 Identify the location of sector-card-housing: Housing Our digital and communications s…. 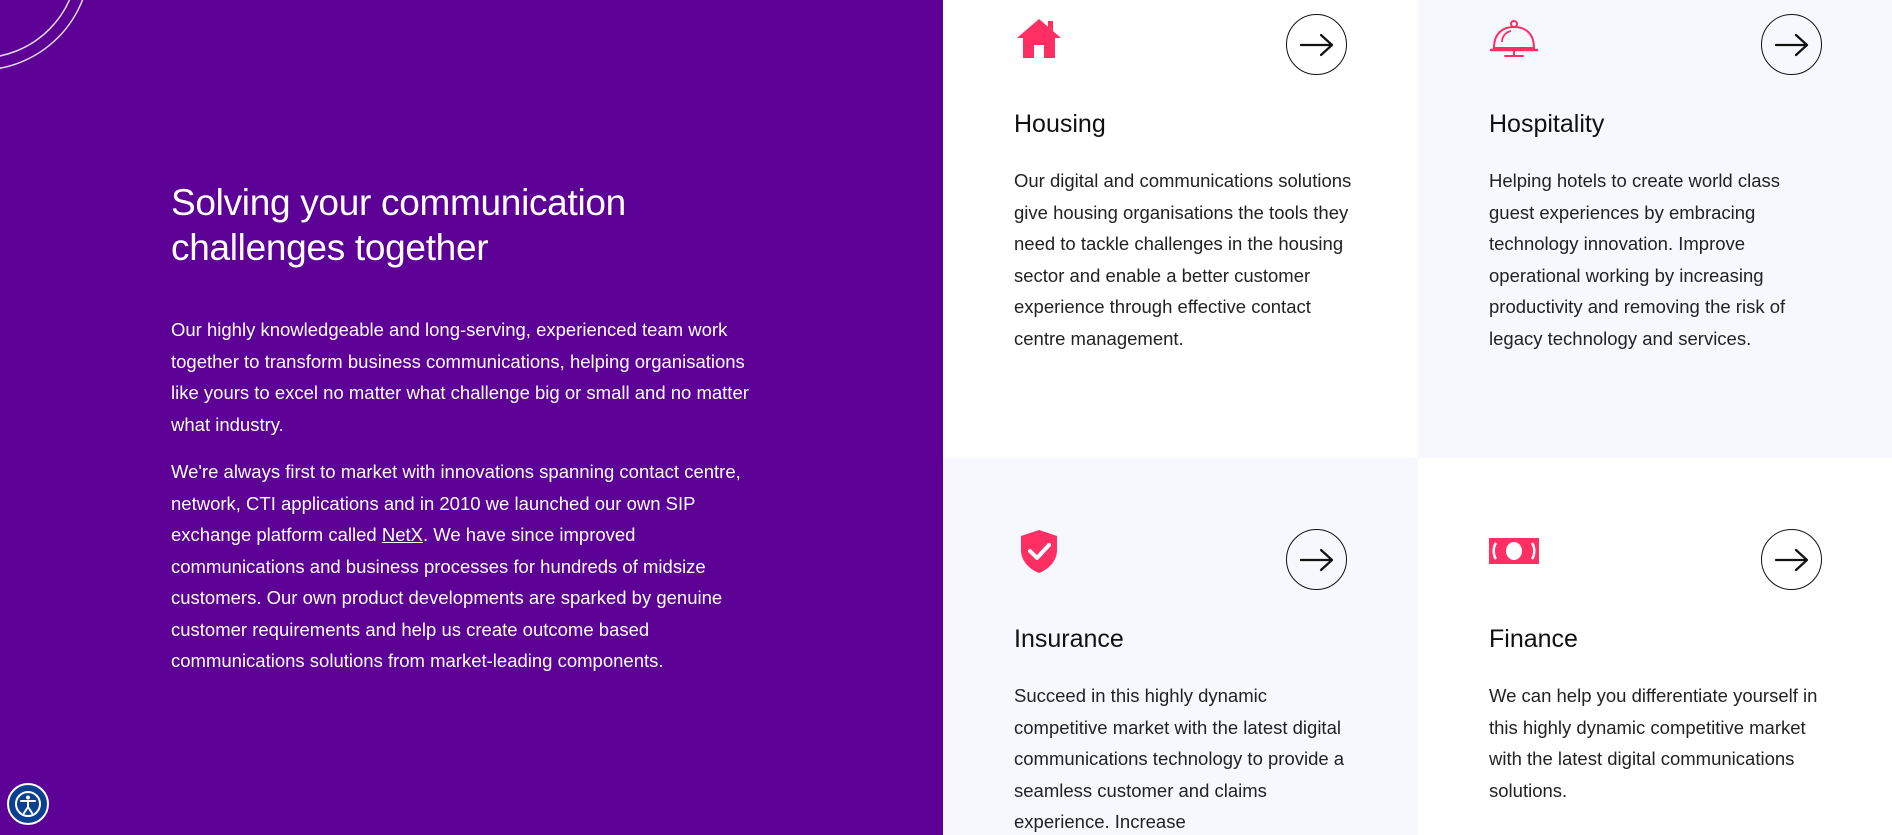
(1180, 229).